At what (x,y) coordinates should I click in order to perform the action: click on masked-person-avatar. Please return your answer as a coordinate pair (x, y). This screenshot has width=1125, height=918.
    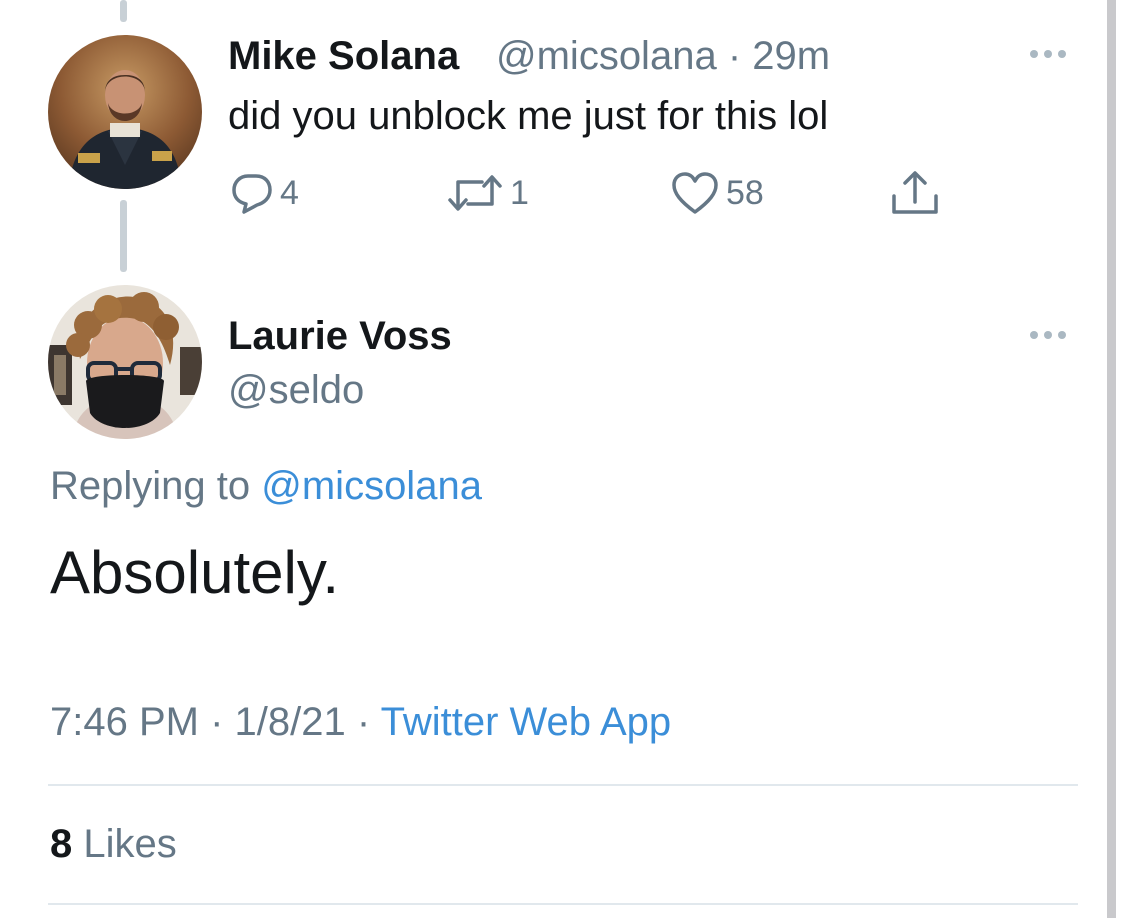
    Looking at the image, I should click on (125, 362).